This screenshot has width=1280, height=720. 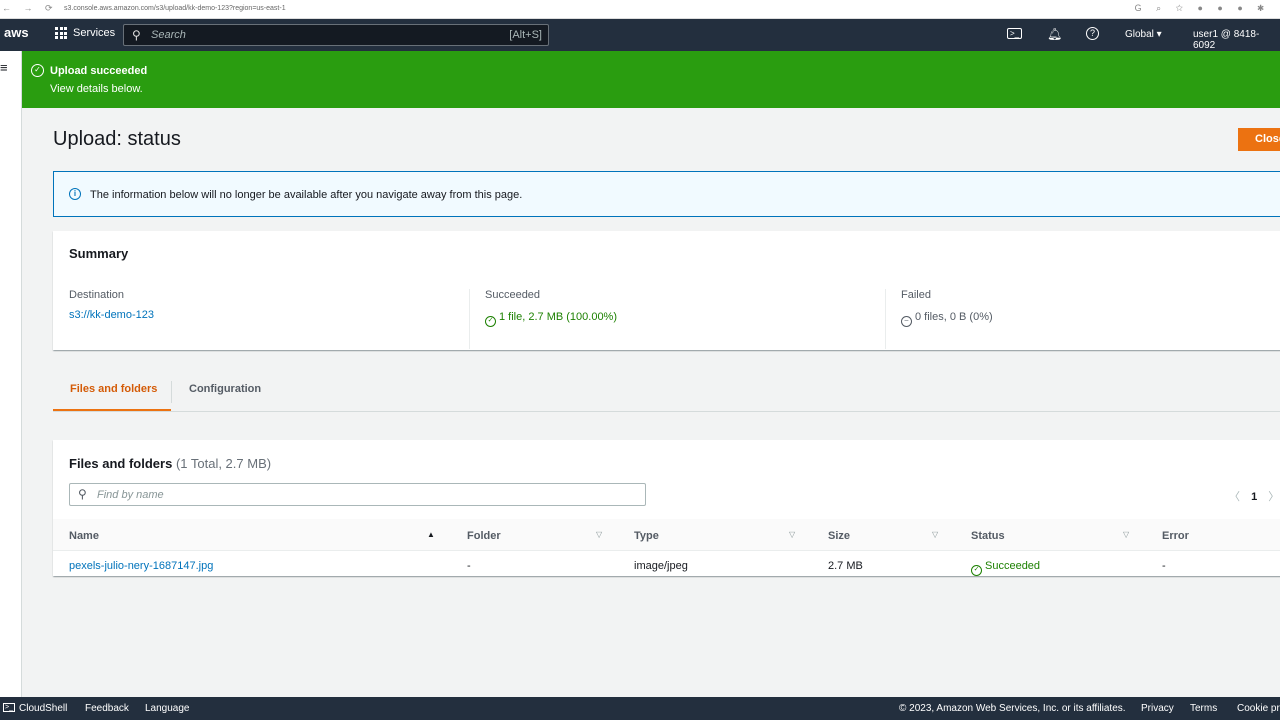 What do you see at coordinates (1203, 708) in the screenshot?
I see `footer-terms: Terms` at bounding box center [1203, 708].